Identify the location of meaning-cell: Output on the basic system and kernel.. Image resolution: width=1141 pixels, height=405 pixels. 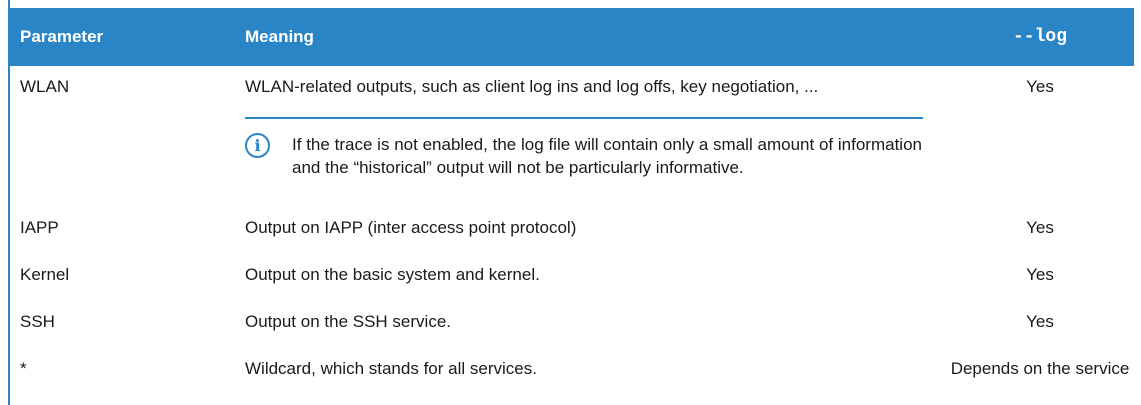
(392, 274).